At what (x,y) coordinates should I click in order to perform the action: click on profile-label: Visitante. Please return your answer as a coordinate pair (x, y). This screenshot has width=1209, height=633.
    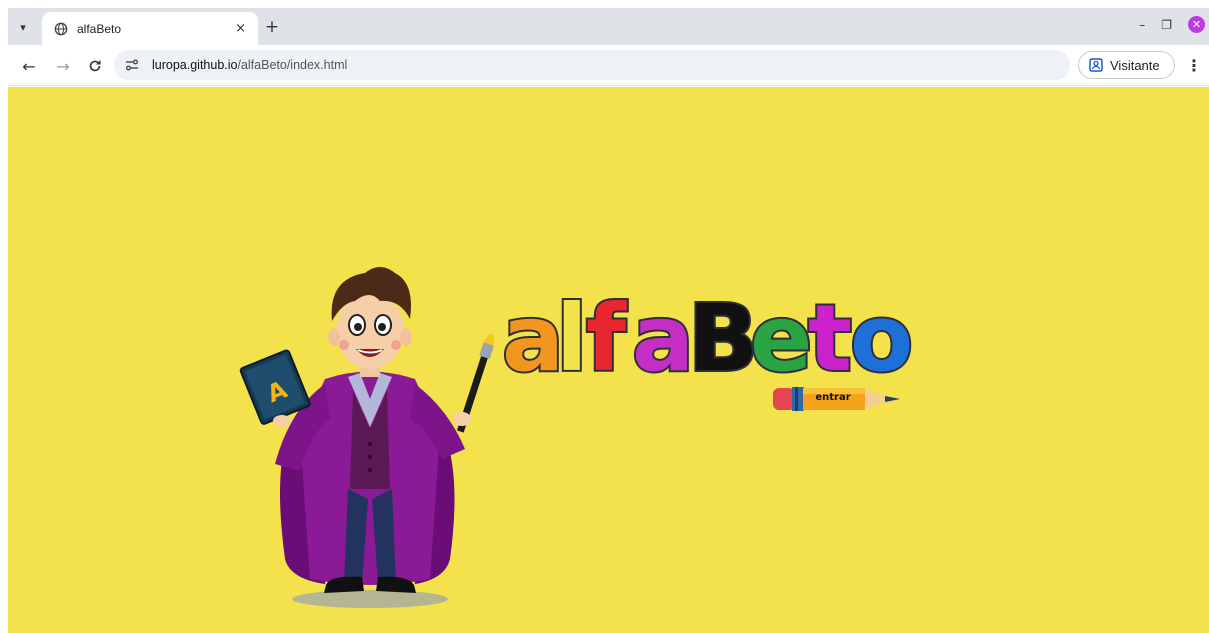
    Looking at the image, I should click on (1135, 65).